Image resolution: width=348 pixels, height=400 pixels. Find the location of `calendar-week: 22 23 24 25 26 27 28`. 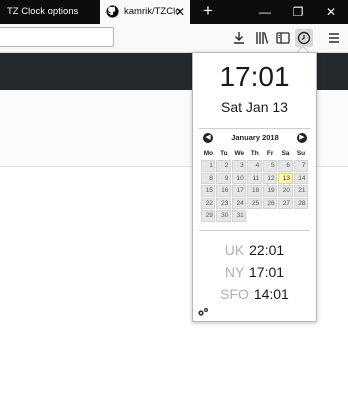

calendar-week: 22 23 24 25 26 27 28 is located at coordinates (255, 203).